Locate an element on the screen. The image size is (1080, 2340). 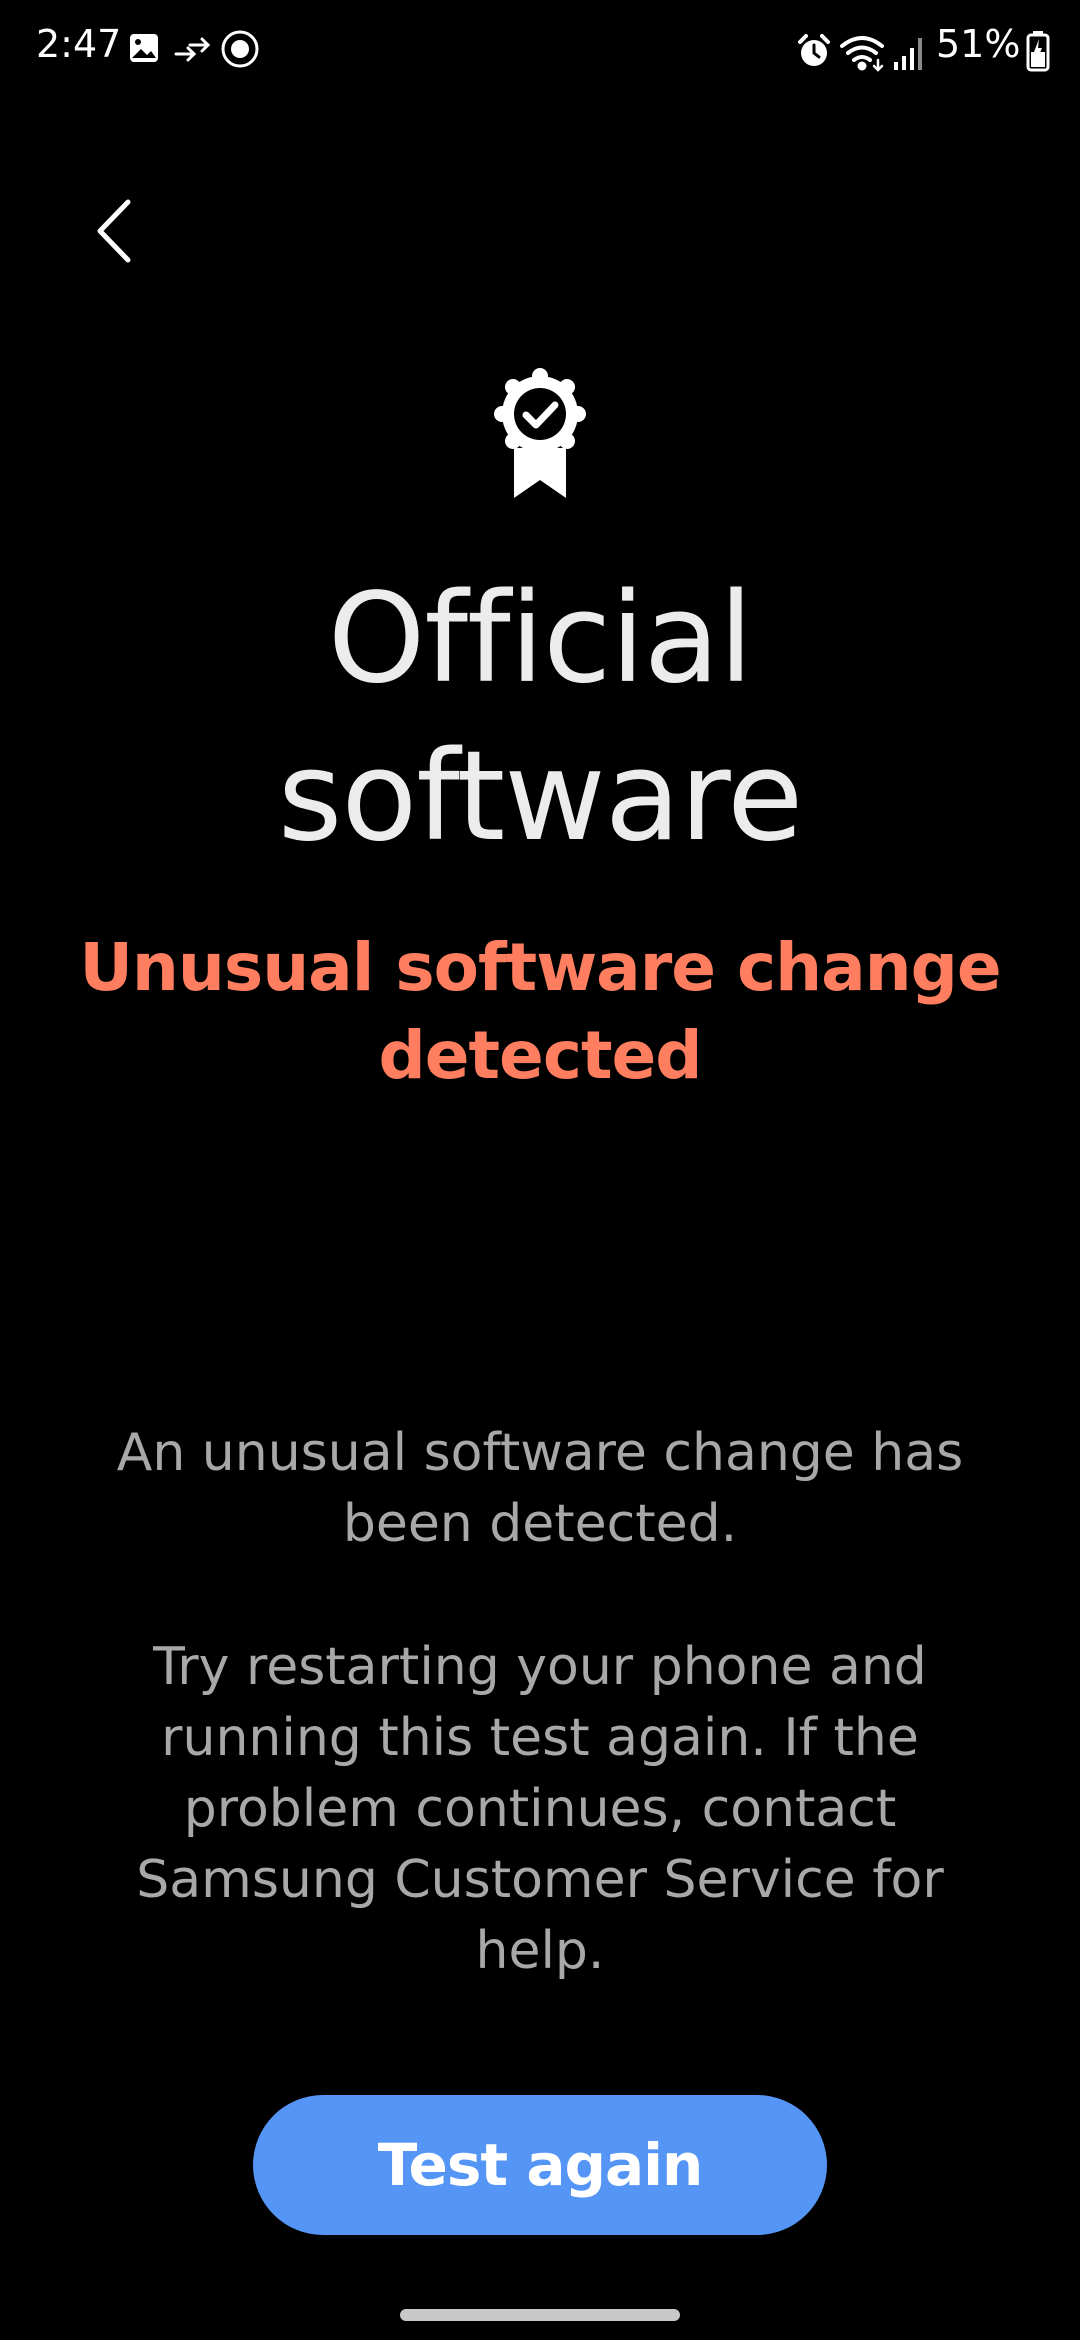
home-indicator is located at coordinates (540, 2315).